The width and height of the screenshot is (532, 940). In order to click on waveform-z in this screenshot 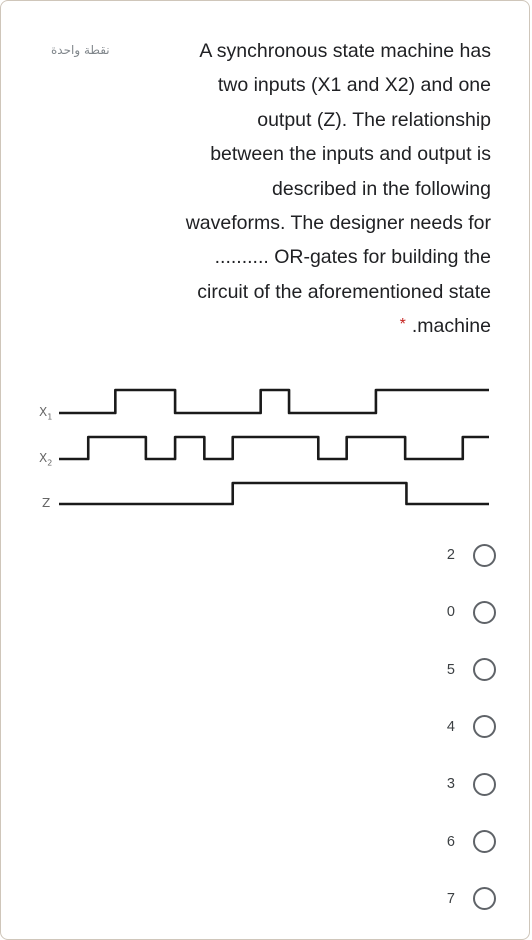, I will do `click(274, 493)`.